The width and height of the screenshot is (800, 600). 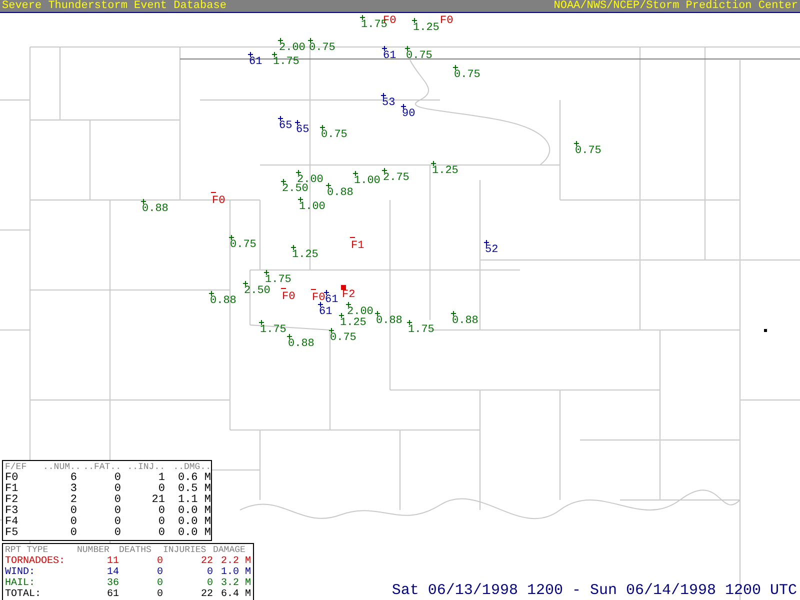 What do you see at coordinates (235, 561) in the screenshot?
I see `table-cell-text: 2.2 M` at bounding box center [235, 561].